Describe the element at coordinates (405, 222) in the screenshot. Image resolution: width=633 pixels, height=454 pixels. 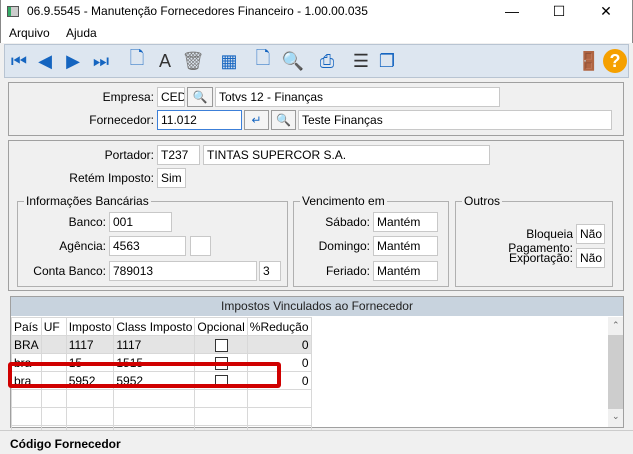
I see `sabado-input: Mantém` at that location.